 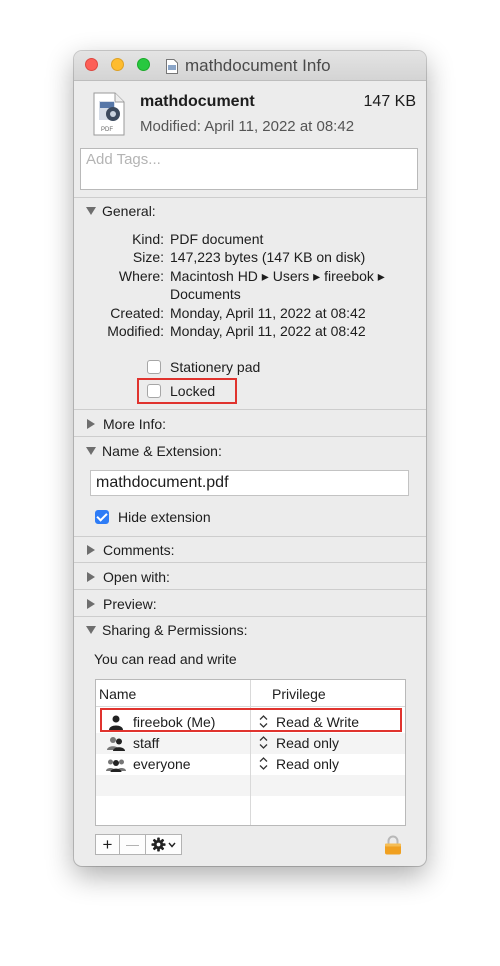 I want to click on lock-icon, so click(x=393, y=845).